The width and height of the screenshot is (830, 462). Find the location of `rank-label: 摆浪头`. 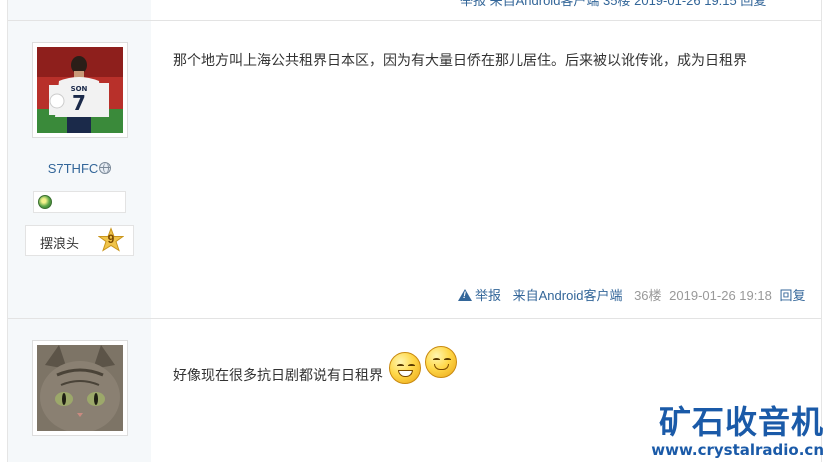

rank-label: 摆浪头 is located at coordinates (60, 243).